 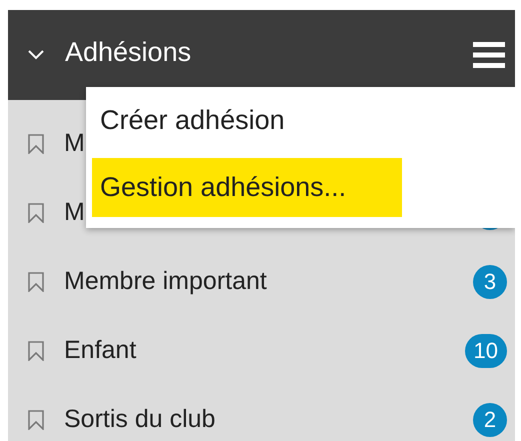 I want to click on chevron-icon, so click(x=36, y=55).